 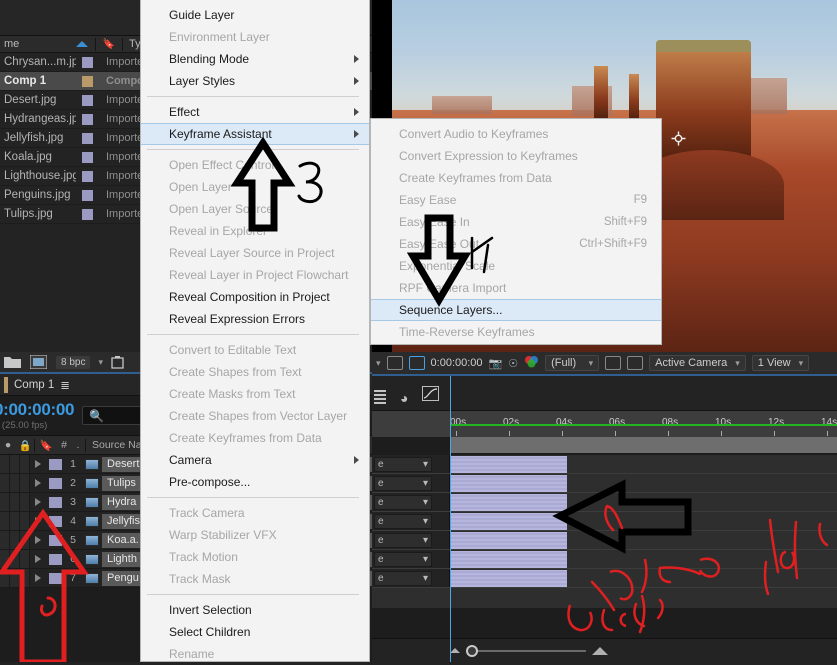 I want to click on region-of-interest-icon, so click(x=394, y=363).